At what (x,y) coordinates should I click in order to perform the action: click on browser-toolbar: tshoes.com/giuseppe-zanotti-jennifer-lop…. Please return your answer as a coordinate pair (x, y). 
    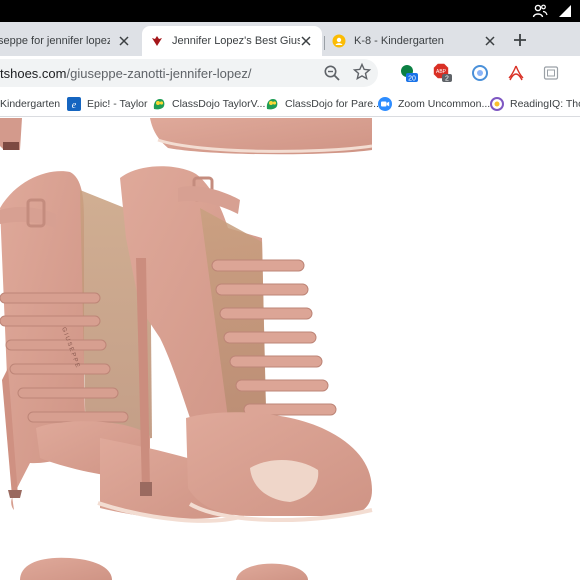
    Looking at the image, I should click on (290, 73).